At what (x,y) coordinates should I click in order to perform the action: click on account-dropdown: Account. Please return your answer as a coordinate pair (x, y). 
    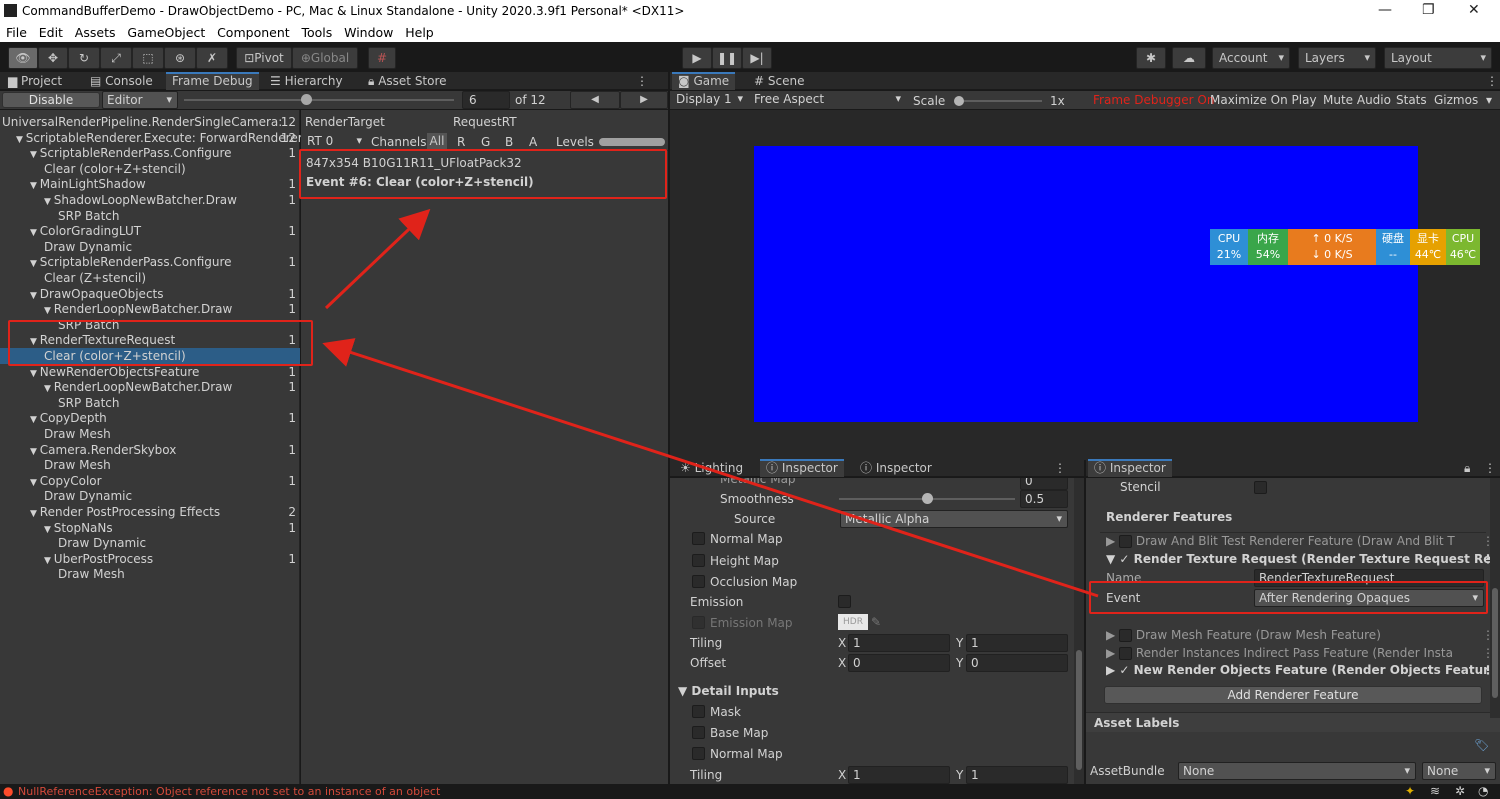
    Looking at the image, I should click on (1251, 58).